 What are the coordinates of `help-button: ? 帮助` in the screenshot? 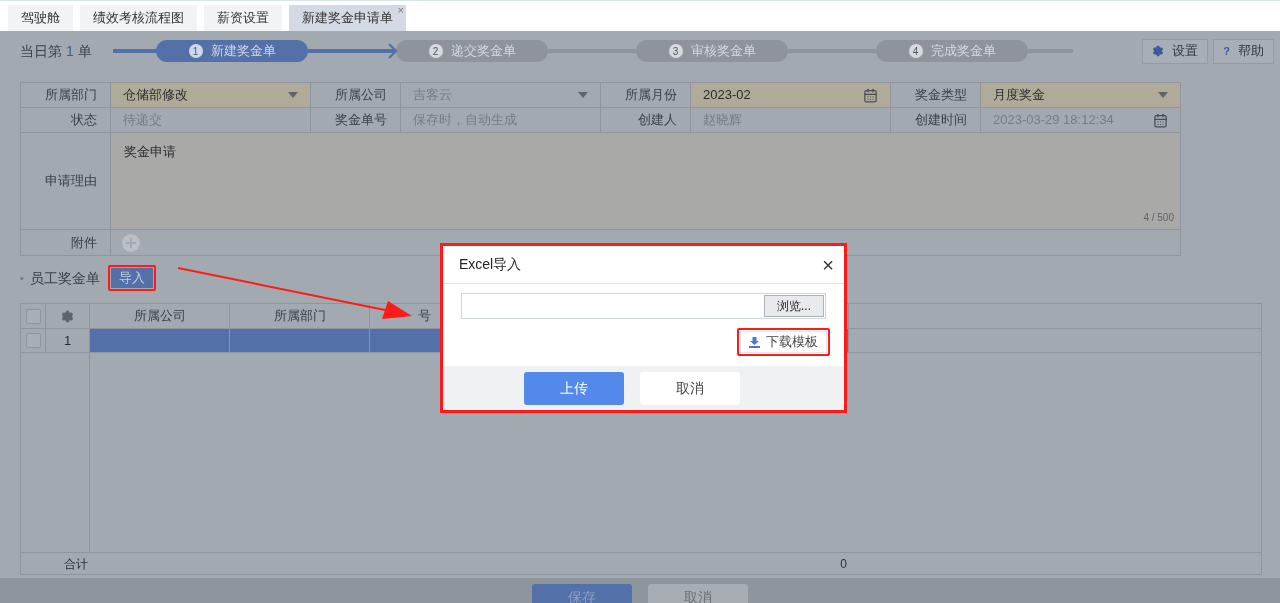 It's located at (1243, 51).